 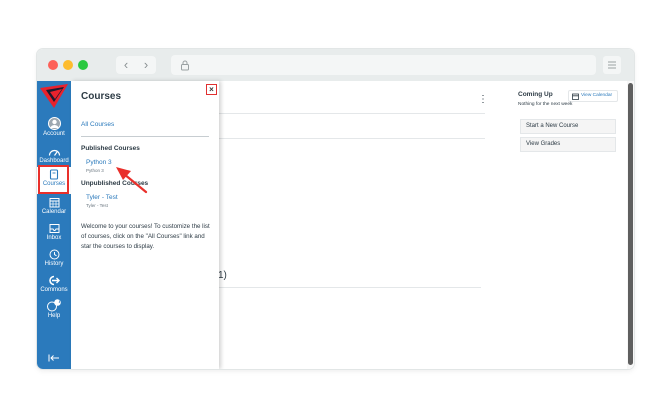 I want to click on course-sub-label: Python 3, so click(x=95, y=170).